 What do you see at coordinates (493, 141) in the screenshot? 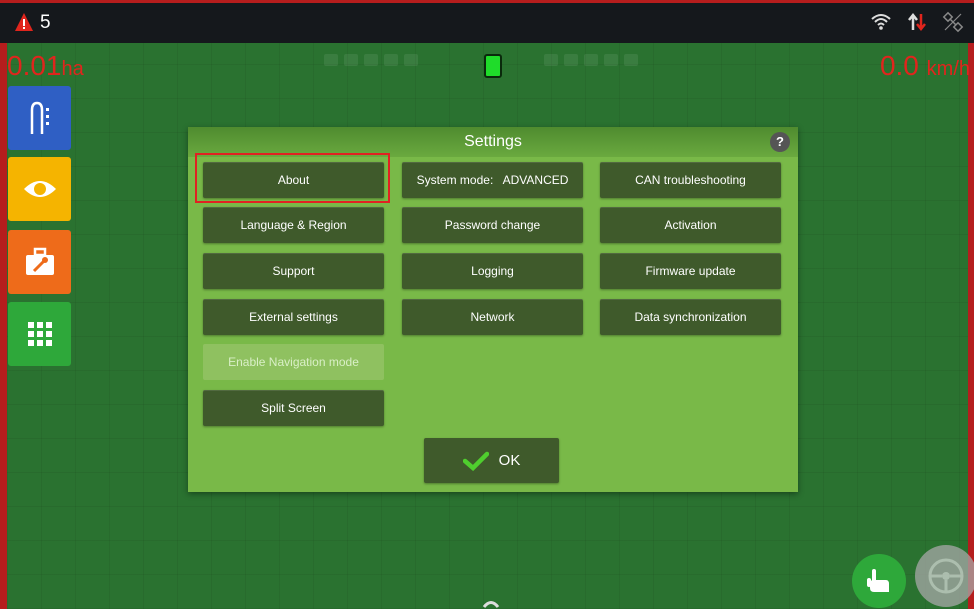
I see `dialog-title: Settings` at bounding box center [493, 141].